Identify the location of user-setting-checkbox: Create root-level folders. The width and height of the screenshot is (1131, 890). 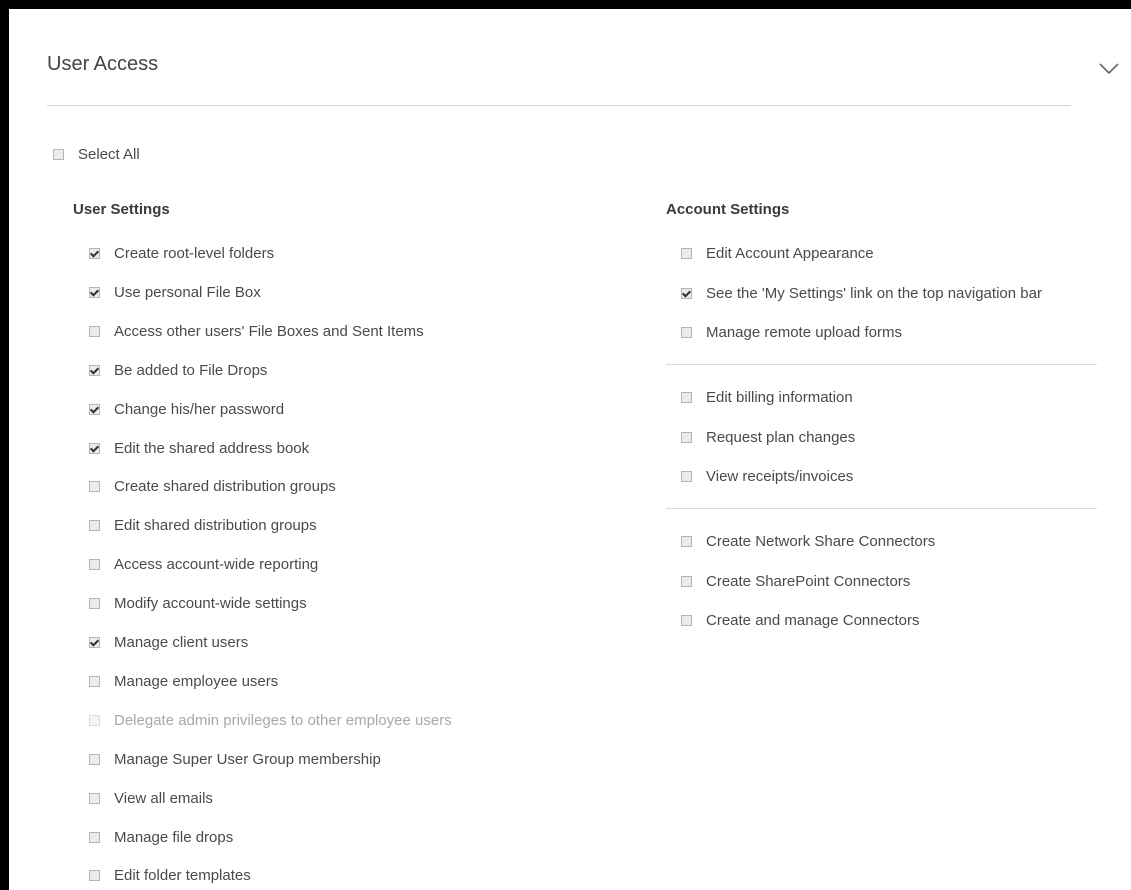
(181, 253).